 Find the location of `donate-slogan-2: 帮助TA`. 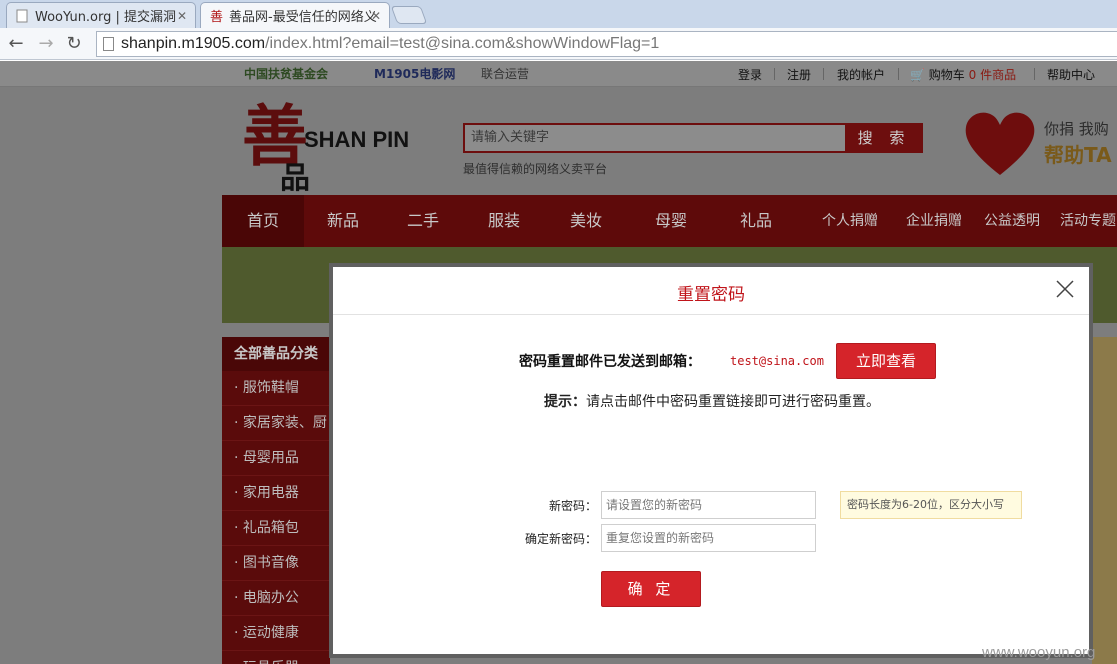

donate-slogan-2: 帮助TA is located at coordinates (1078, 155).